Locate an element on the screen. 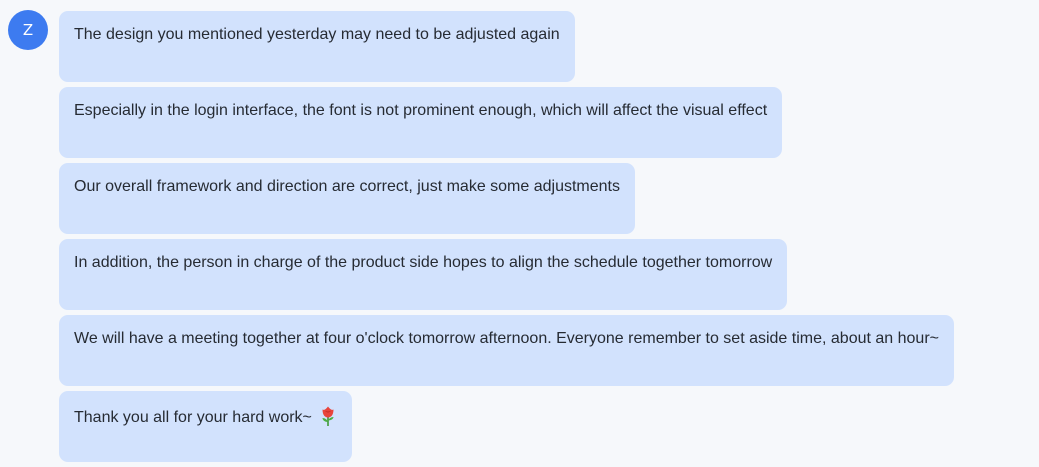 The image size is (1039, 467). rose-icon is located at coordinates (328, 416).